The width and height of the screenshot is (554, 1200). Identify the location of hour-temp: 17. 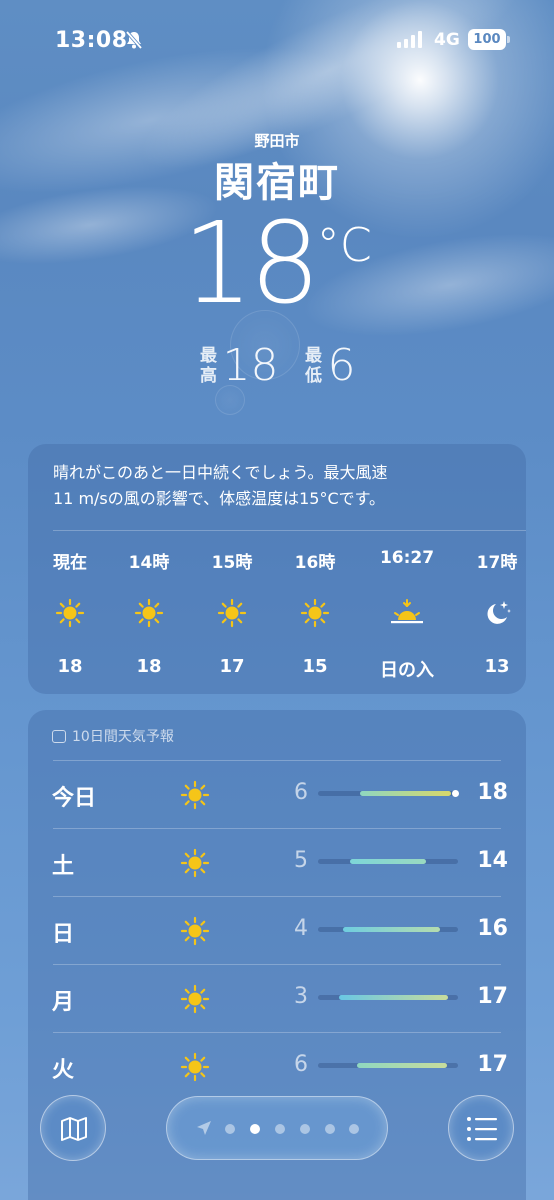
(232, 666).